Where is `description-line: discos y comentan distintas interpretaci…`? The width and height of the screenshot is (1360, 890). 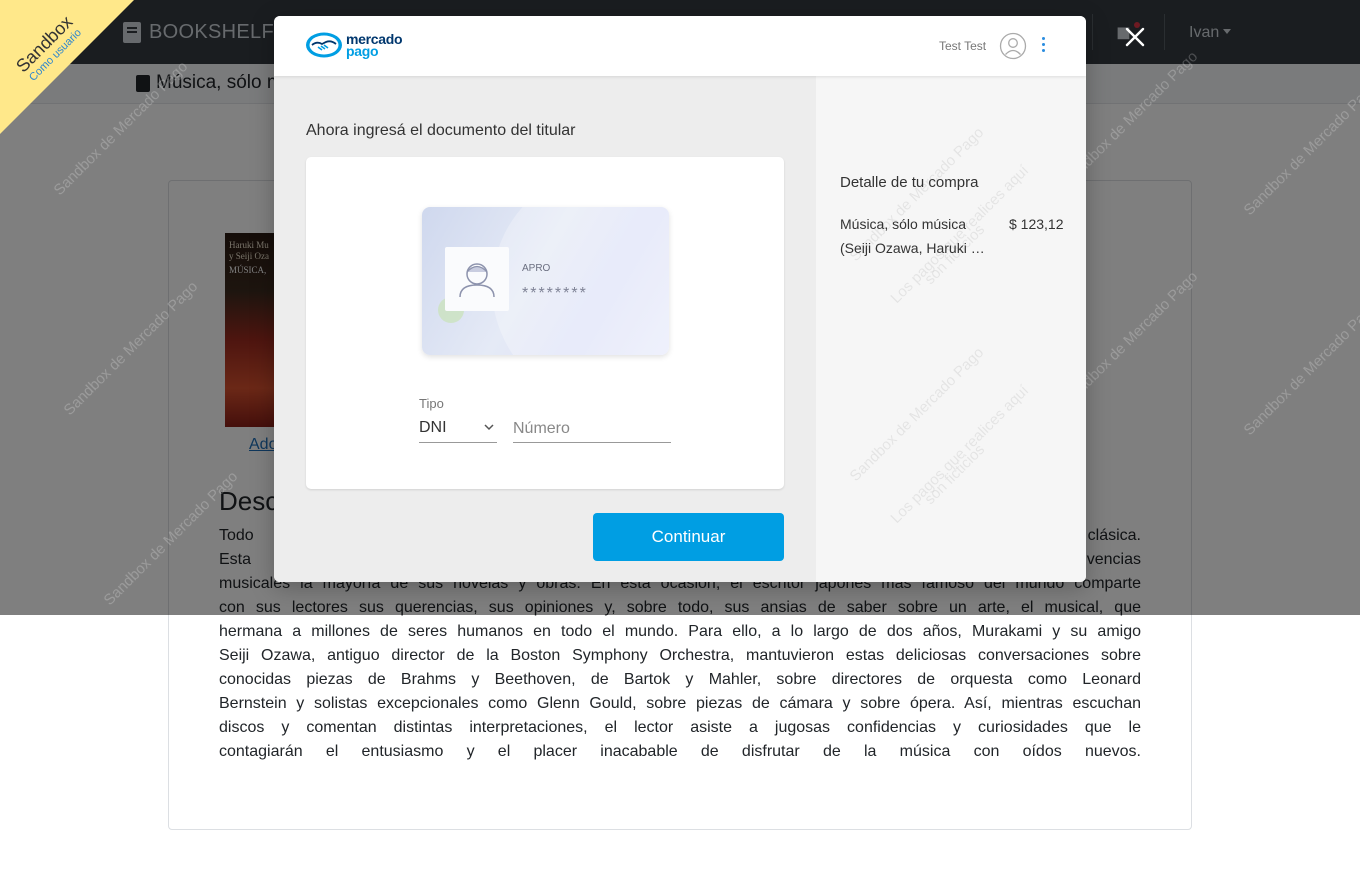 description-line: discos y comentan distintas interpretaci… is located at coordinates (680, 727).